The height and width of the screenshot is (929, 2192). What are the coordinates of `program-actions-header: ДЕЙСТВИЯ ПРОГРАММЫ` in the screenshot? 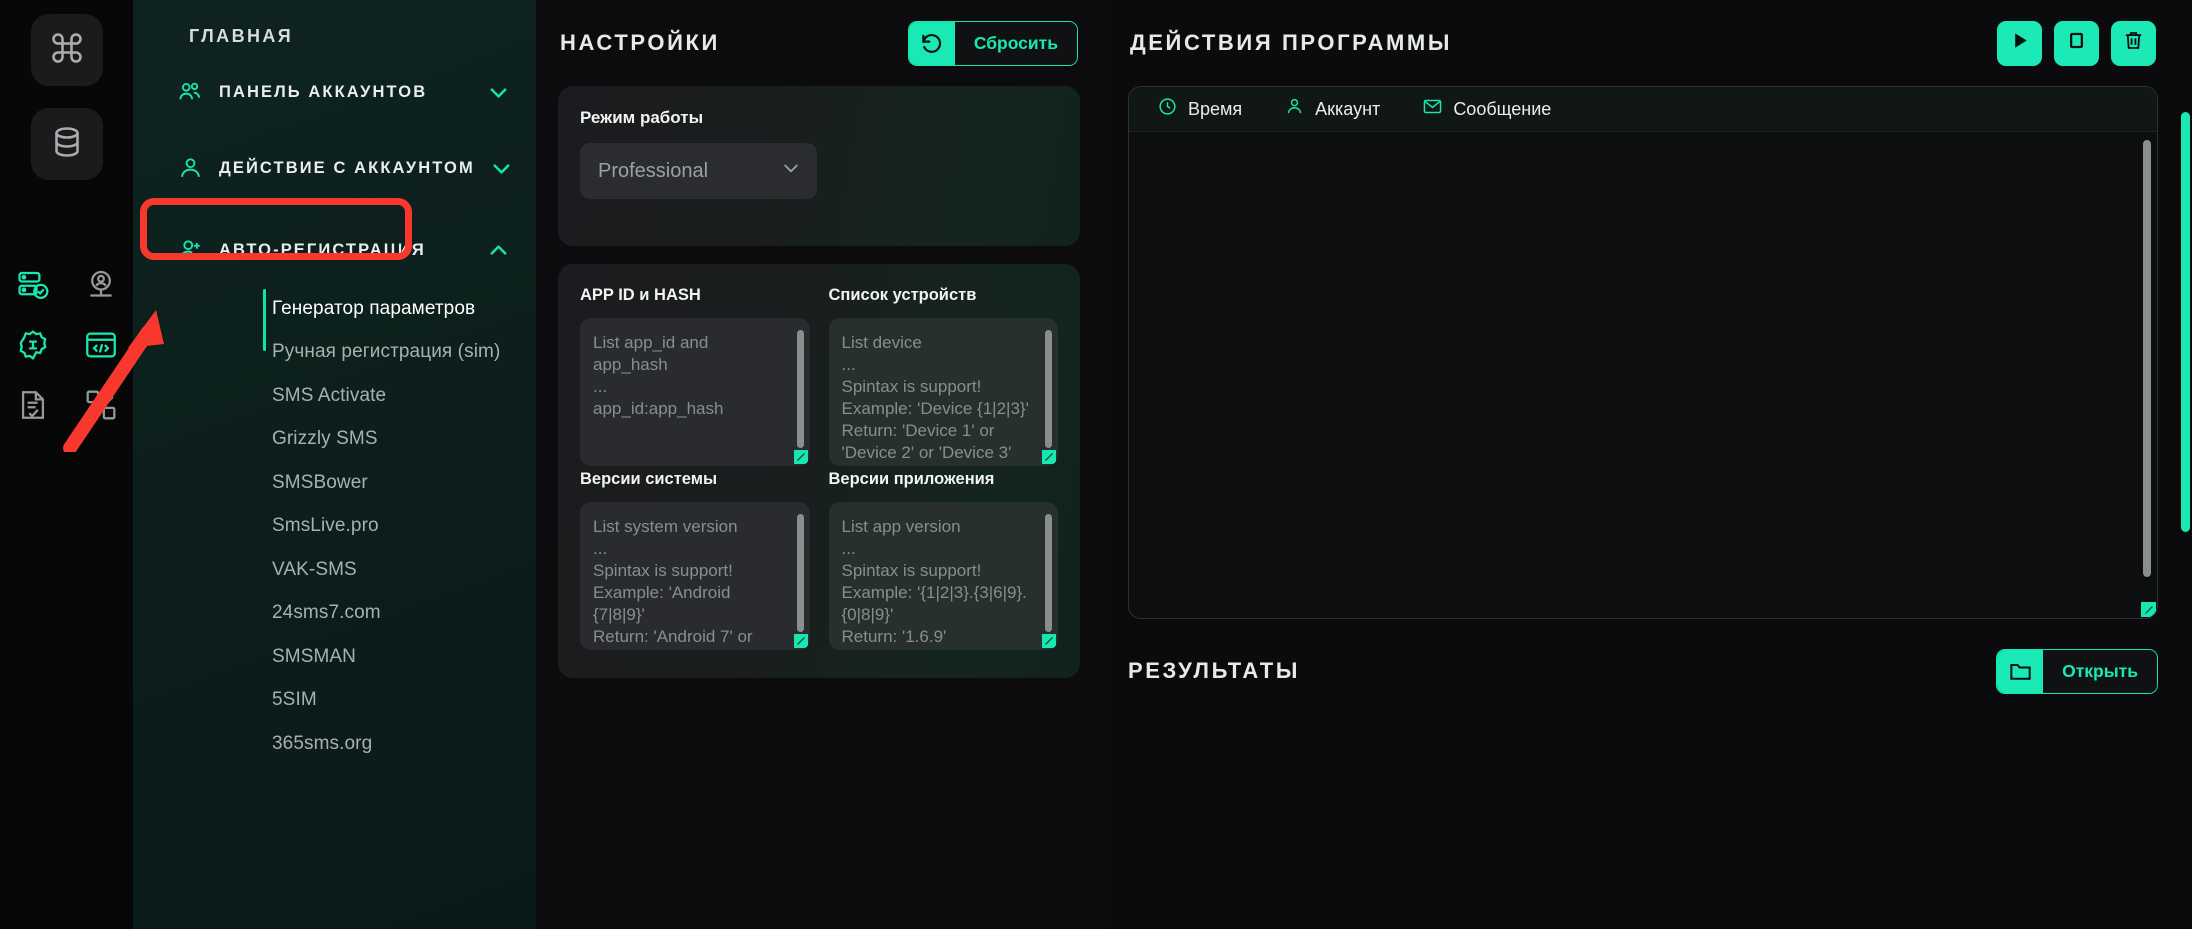 It's located at (1643, 43).